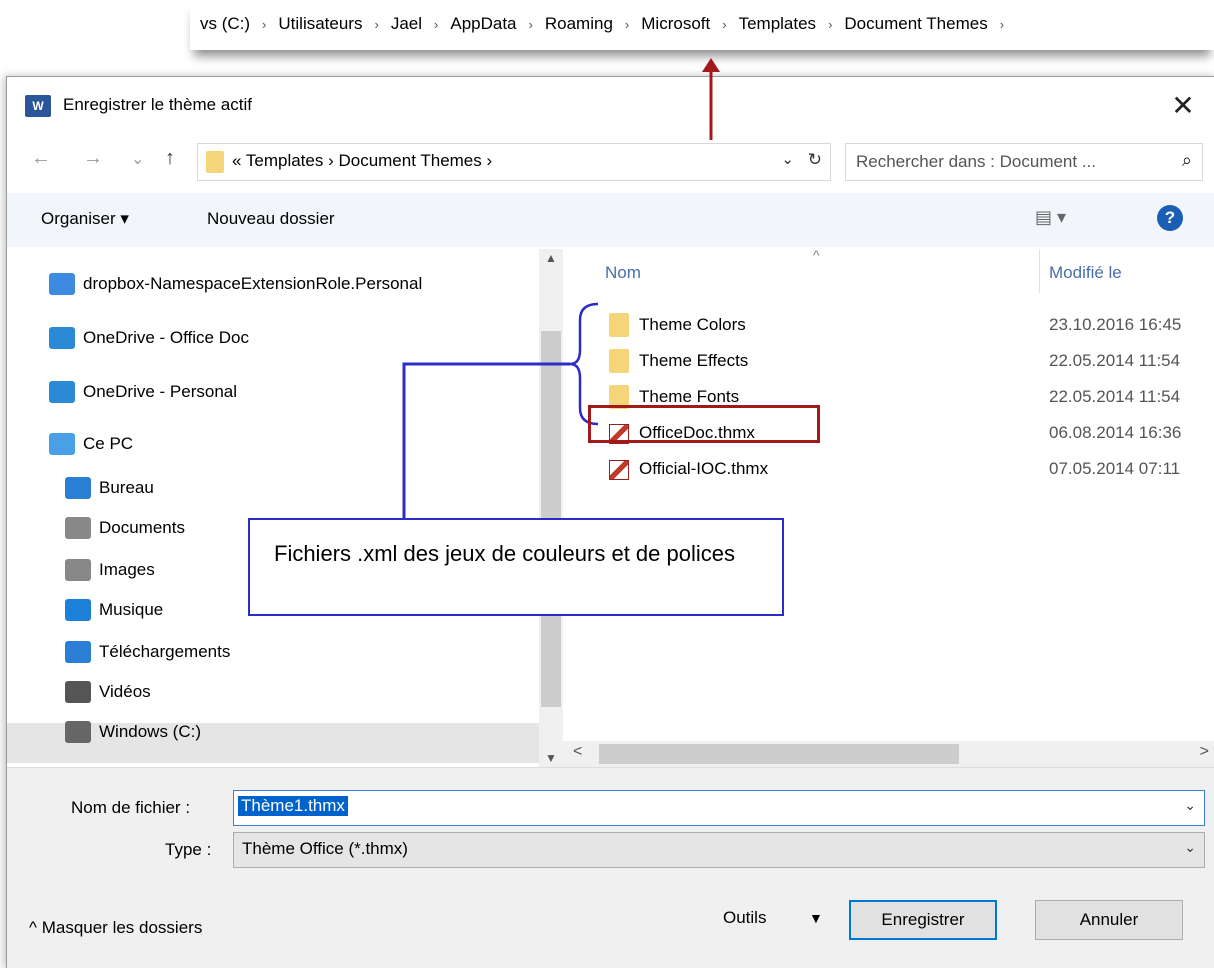  Describe the element at coordinates (1115, 468) in the screenshot. I see `file-modified-date: 07.05.2014 07:11` at that location.